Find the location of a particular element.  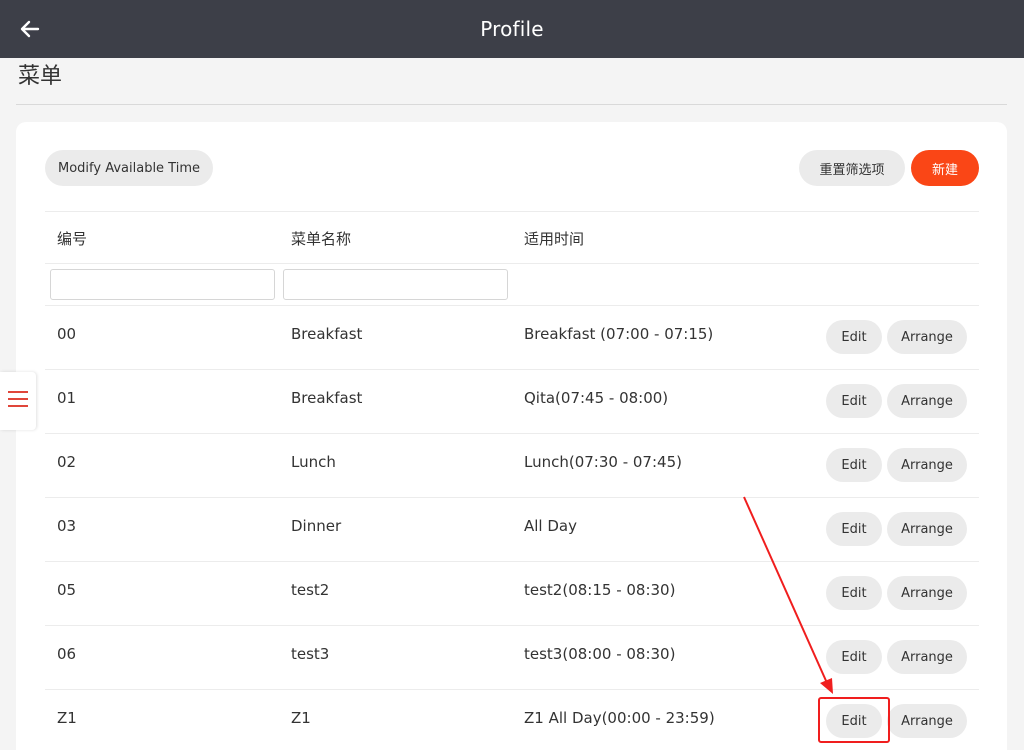

table-top-divider is located at coordinates (512, 211).